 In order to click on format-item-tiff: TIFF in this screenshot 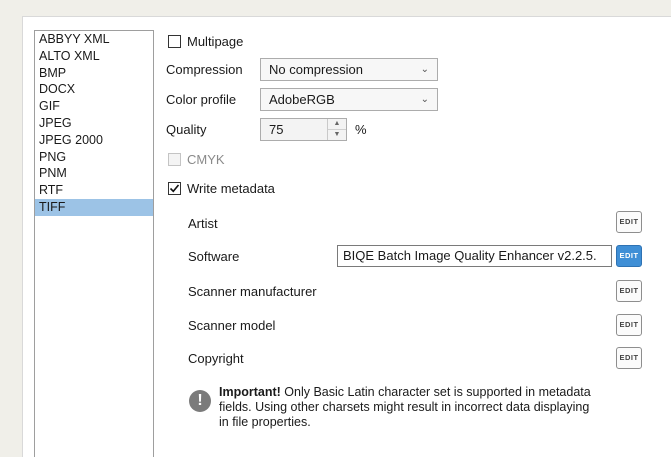, I will do `click(94, 207)`.